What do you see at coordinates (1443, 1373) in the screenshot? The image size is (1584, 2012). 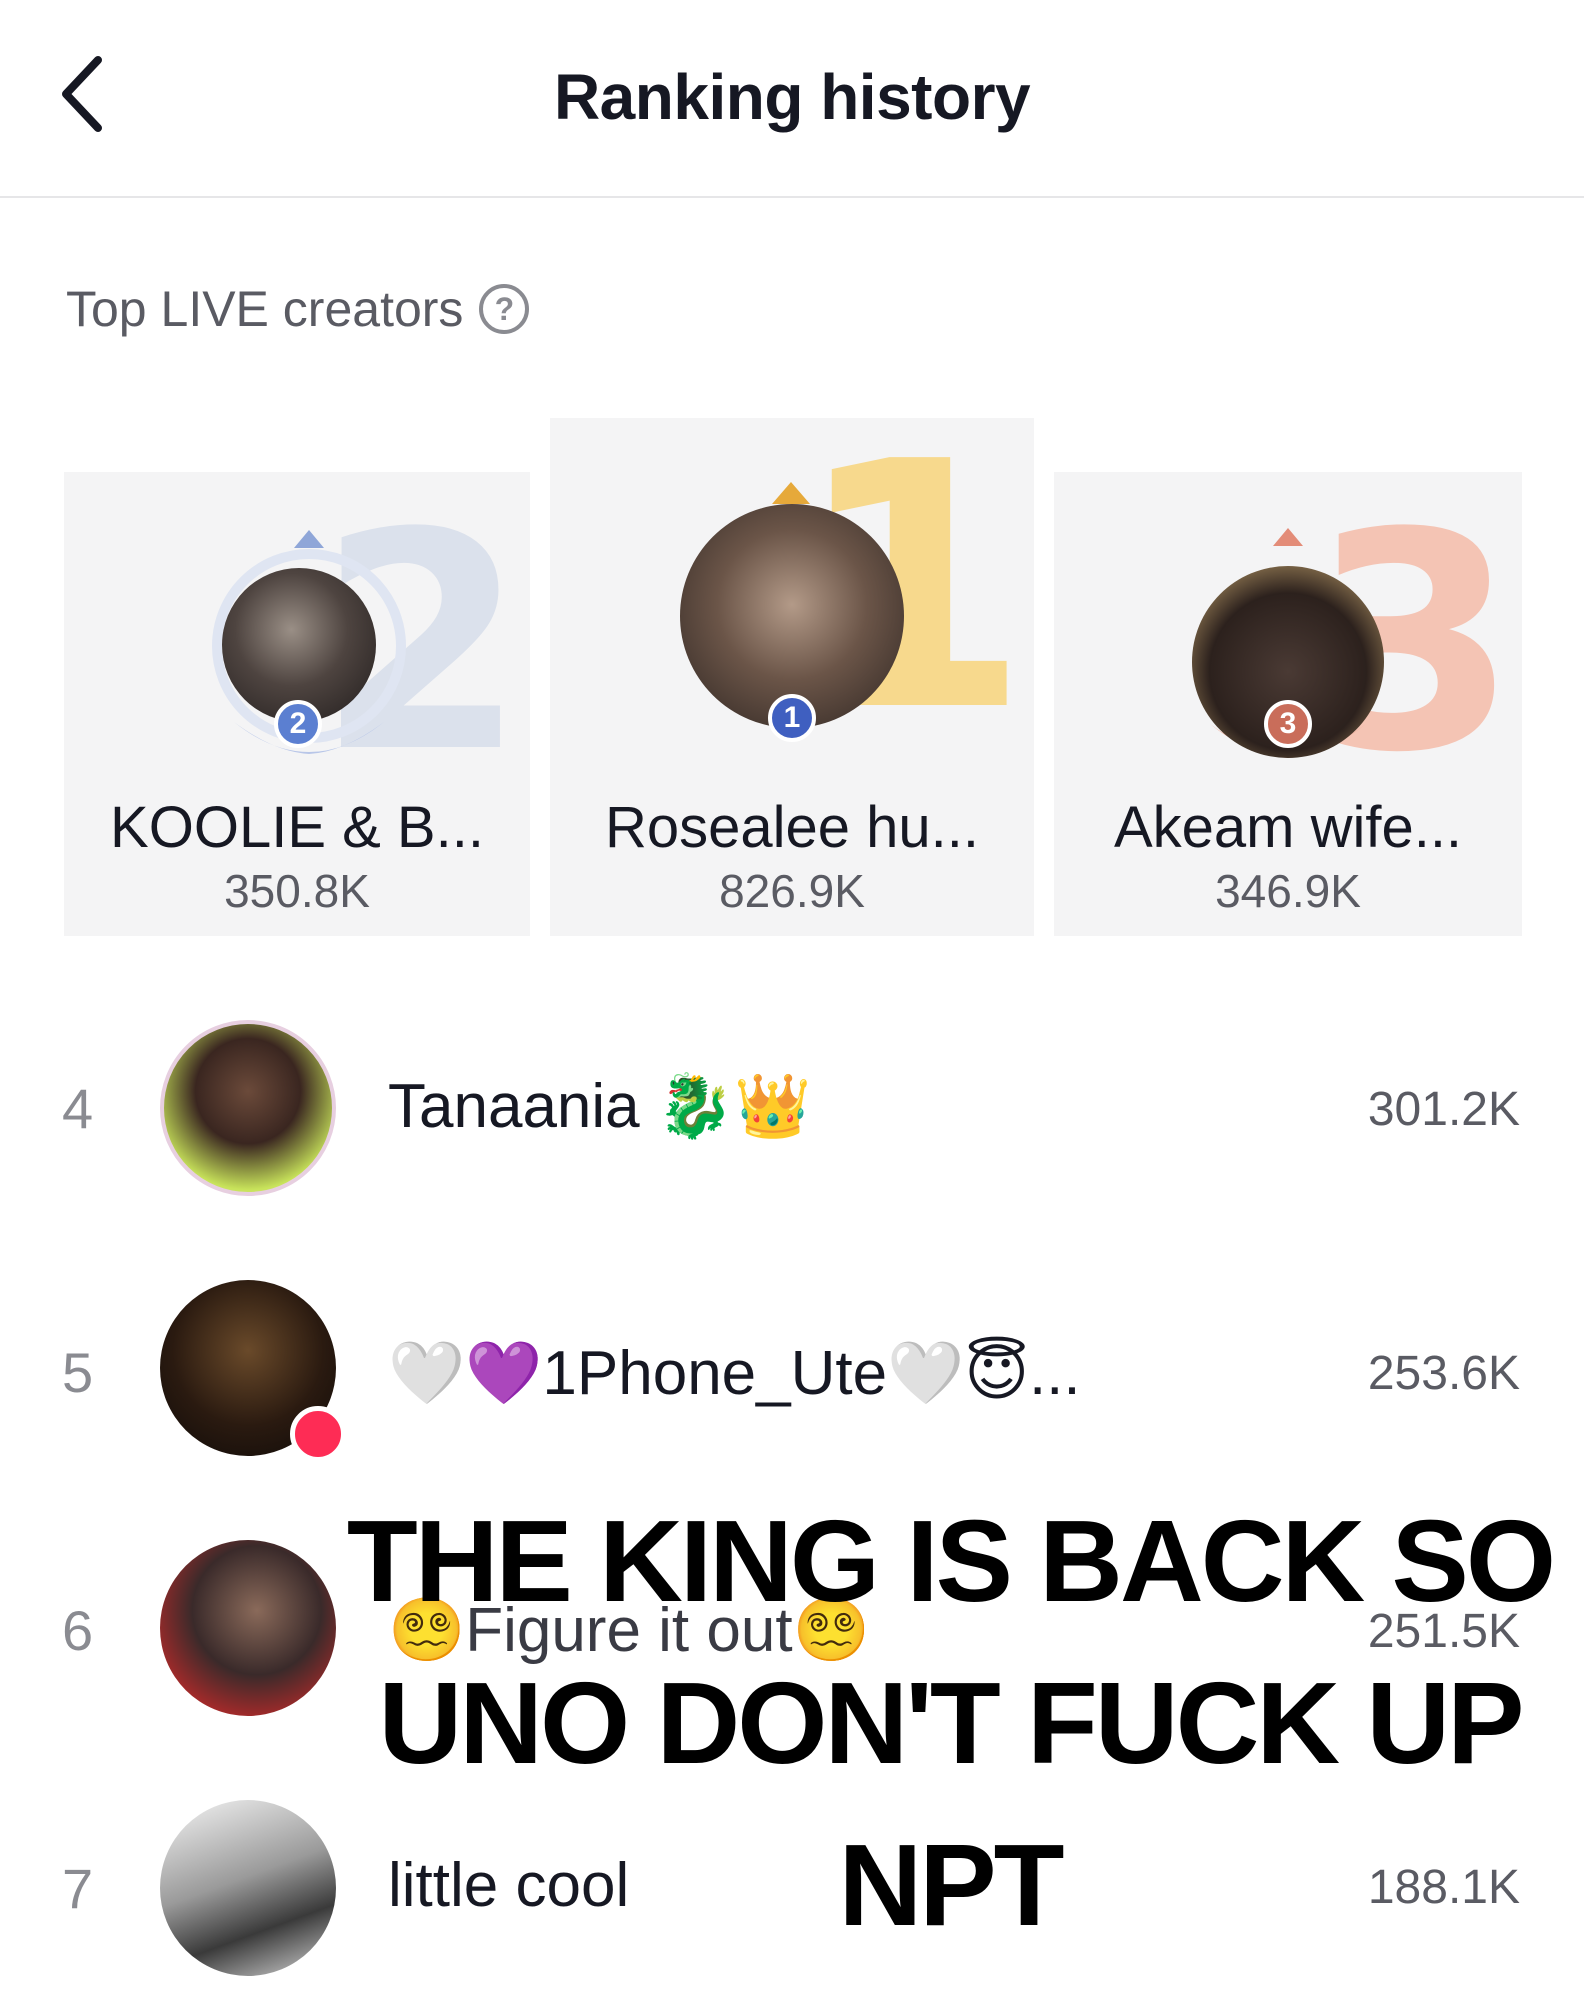 I see `creator-score: 253.6K` at bounding box center [1443, 1373].